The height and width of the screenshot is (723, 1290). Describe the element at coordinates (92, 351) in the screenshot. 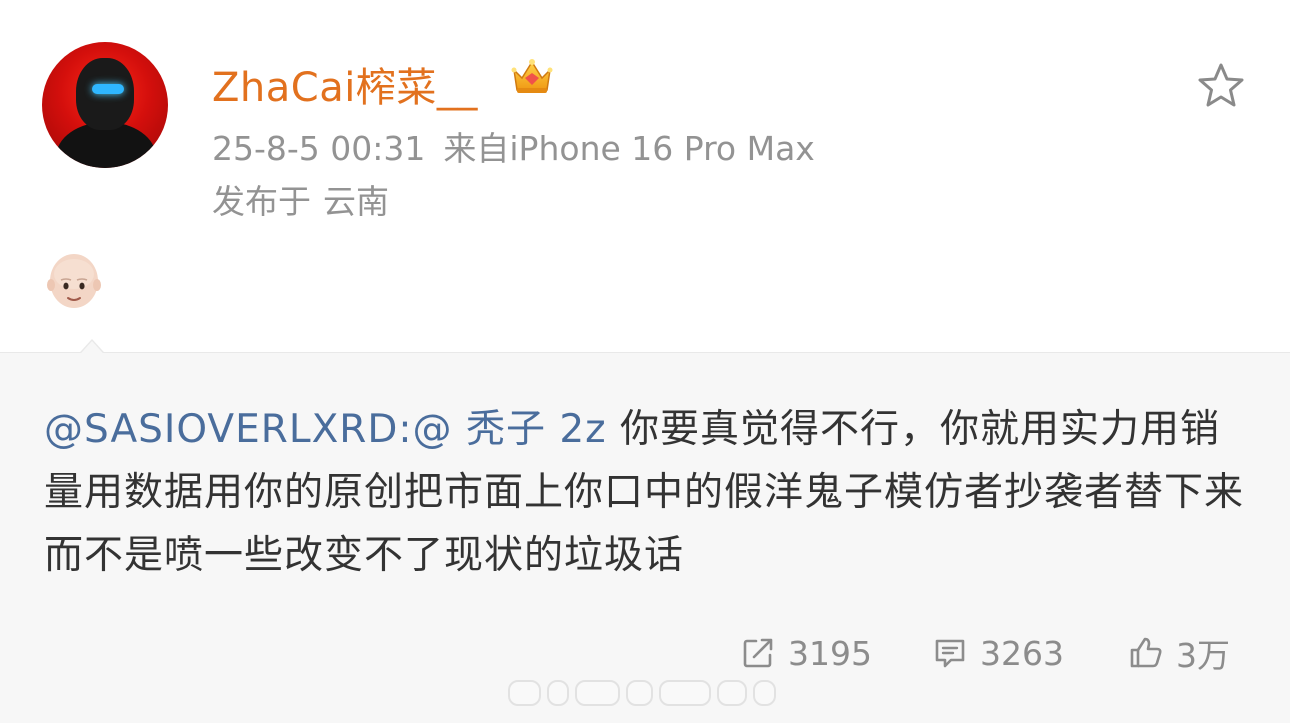

I see `repost-pointer-inner` at that location.